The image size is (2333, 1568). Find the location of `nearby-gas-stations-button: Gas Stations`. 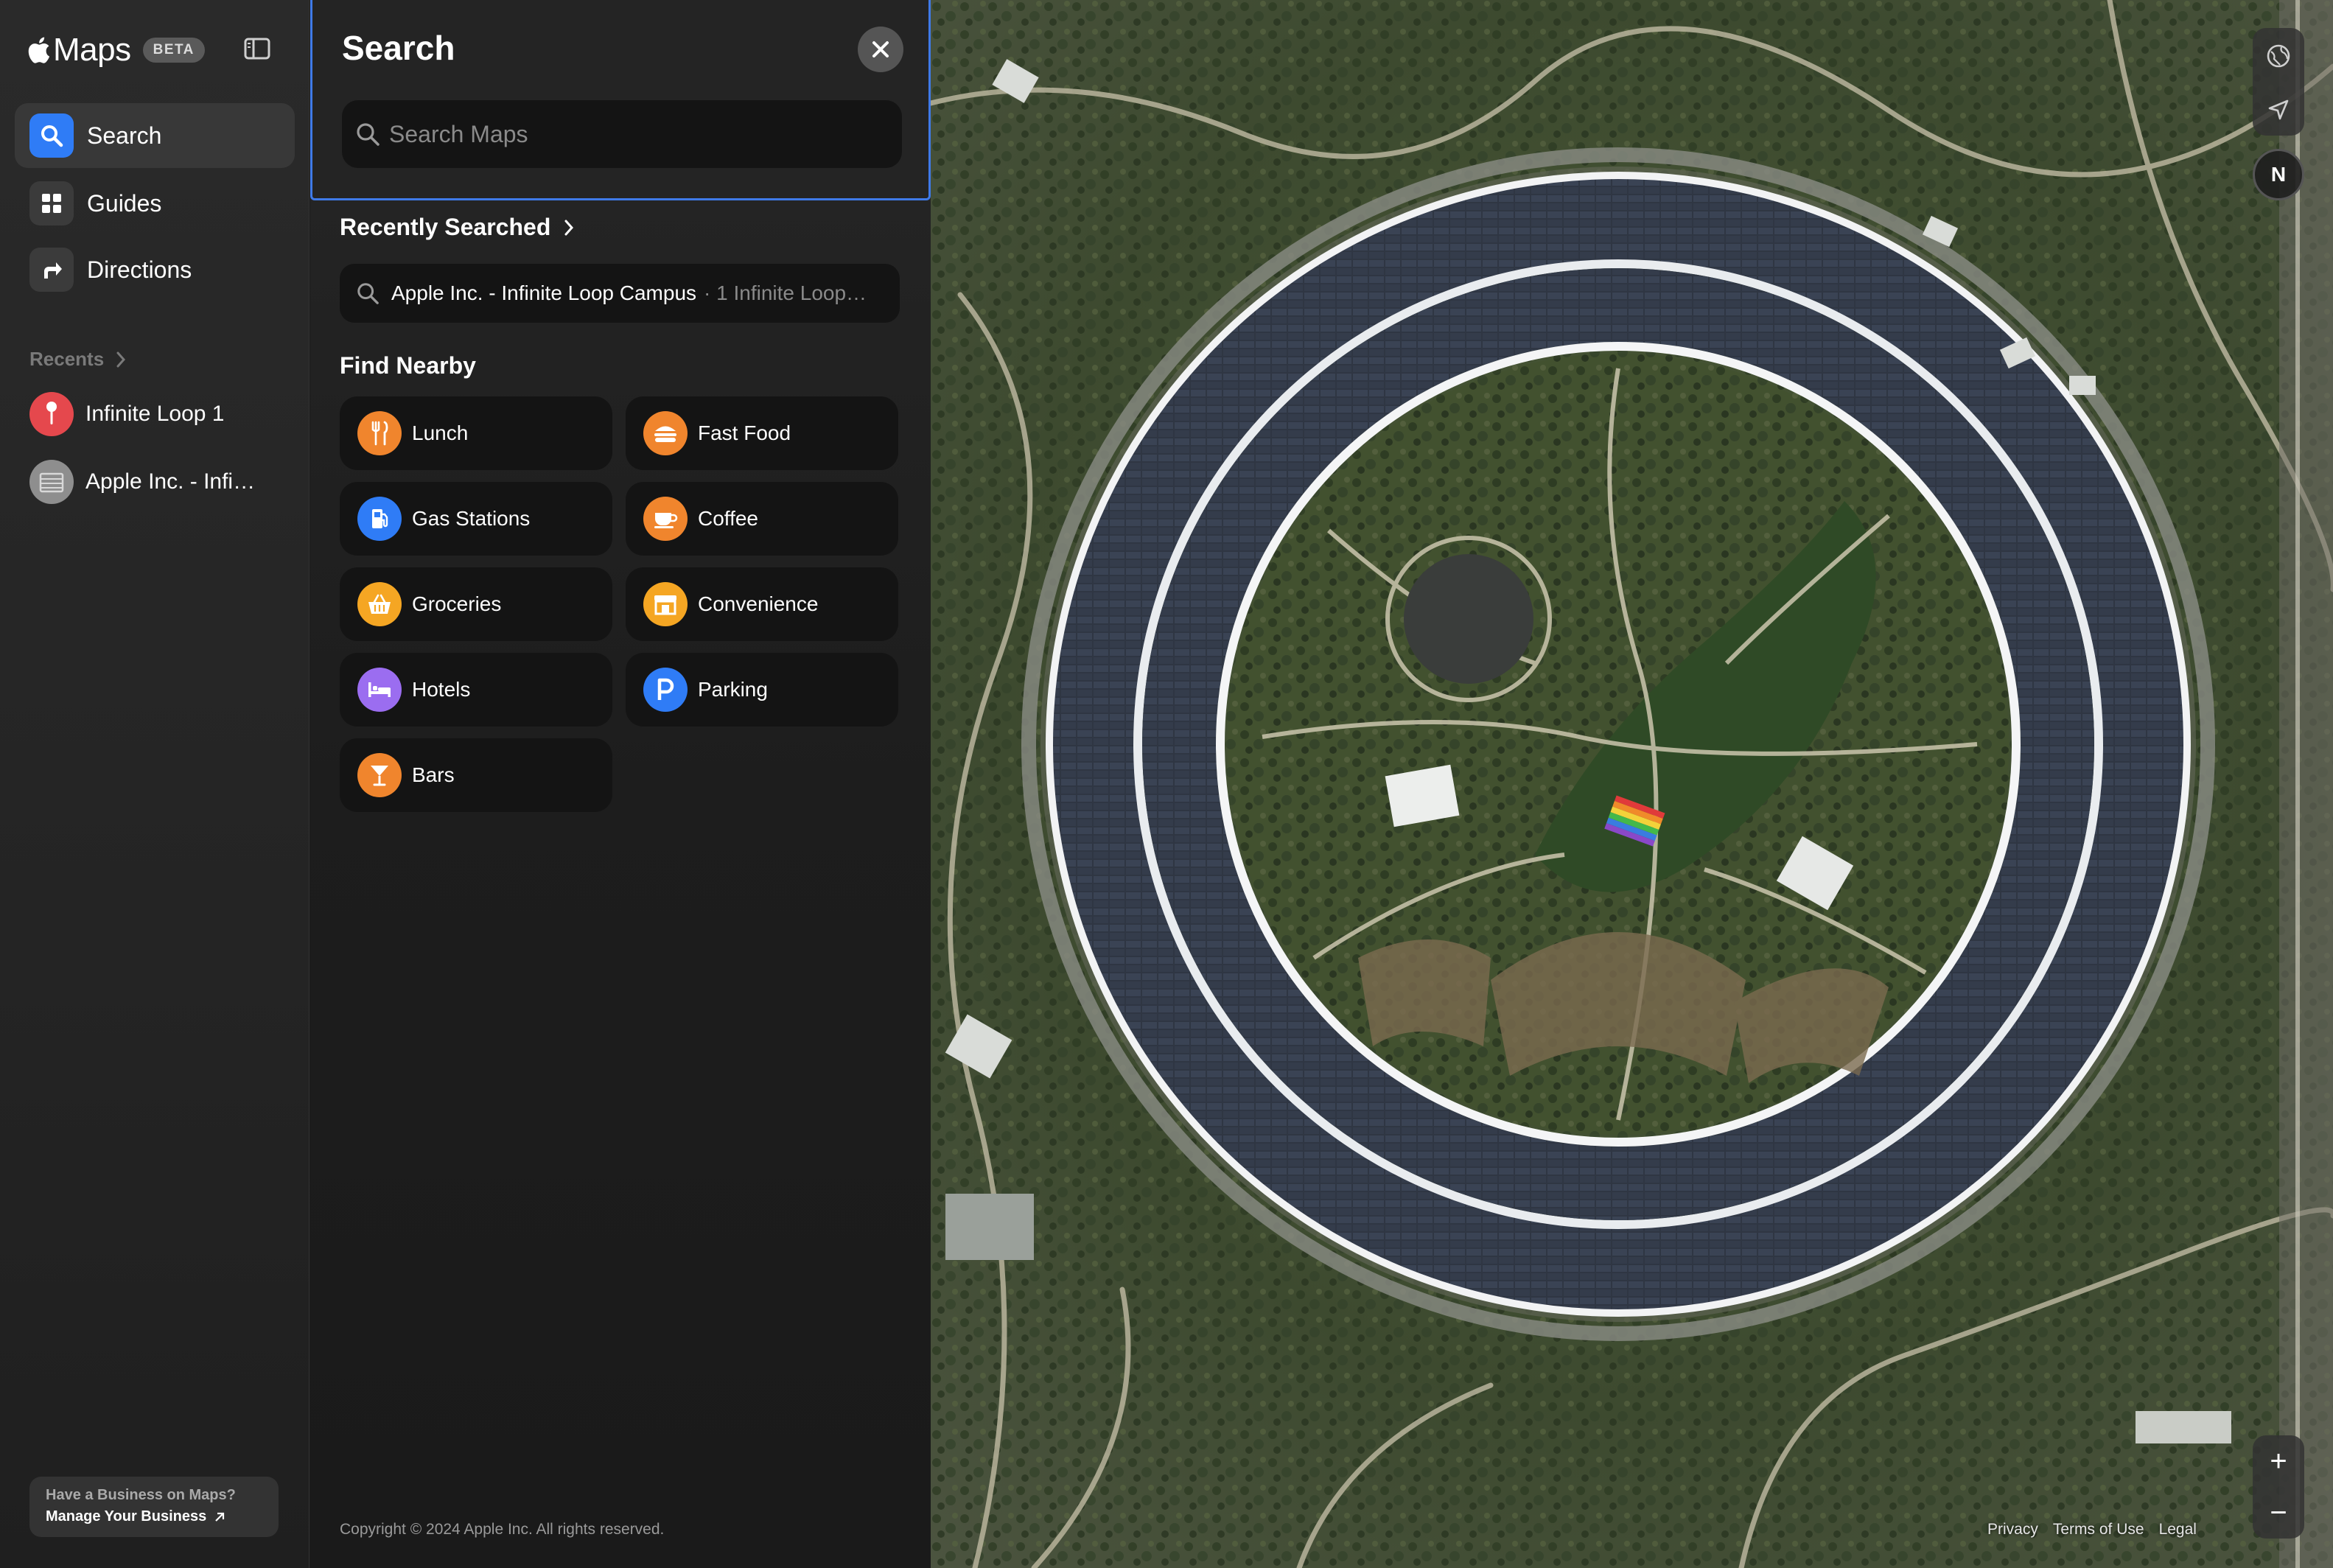

nearby-gas-stations-button: Gas Stations is located at coordinates (476, 519).